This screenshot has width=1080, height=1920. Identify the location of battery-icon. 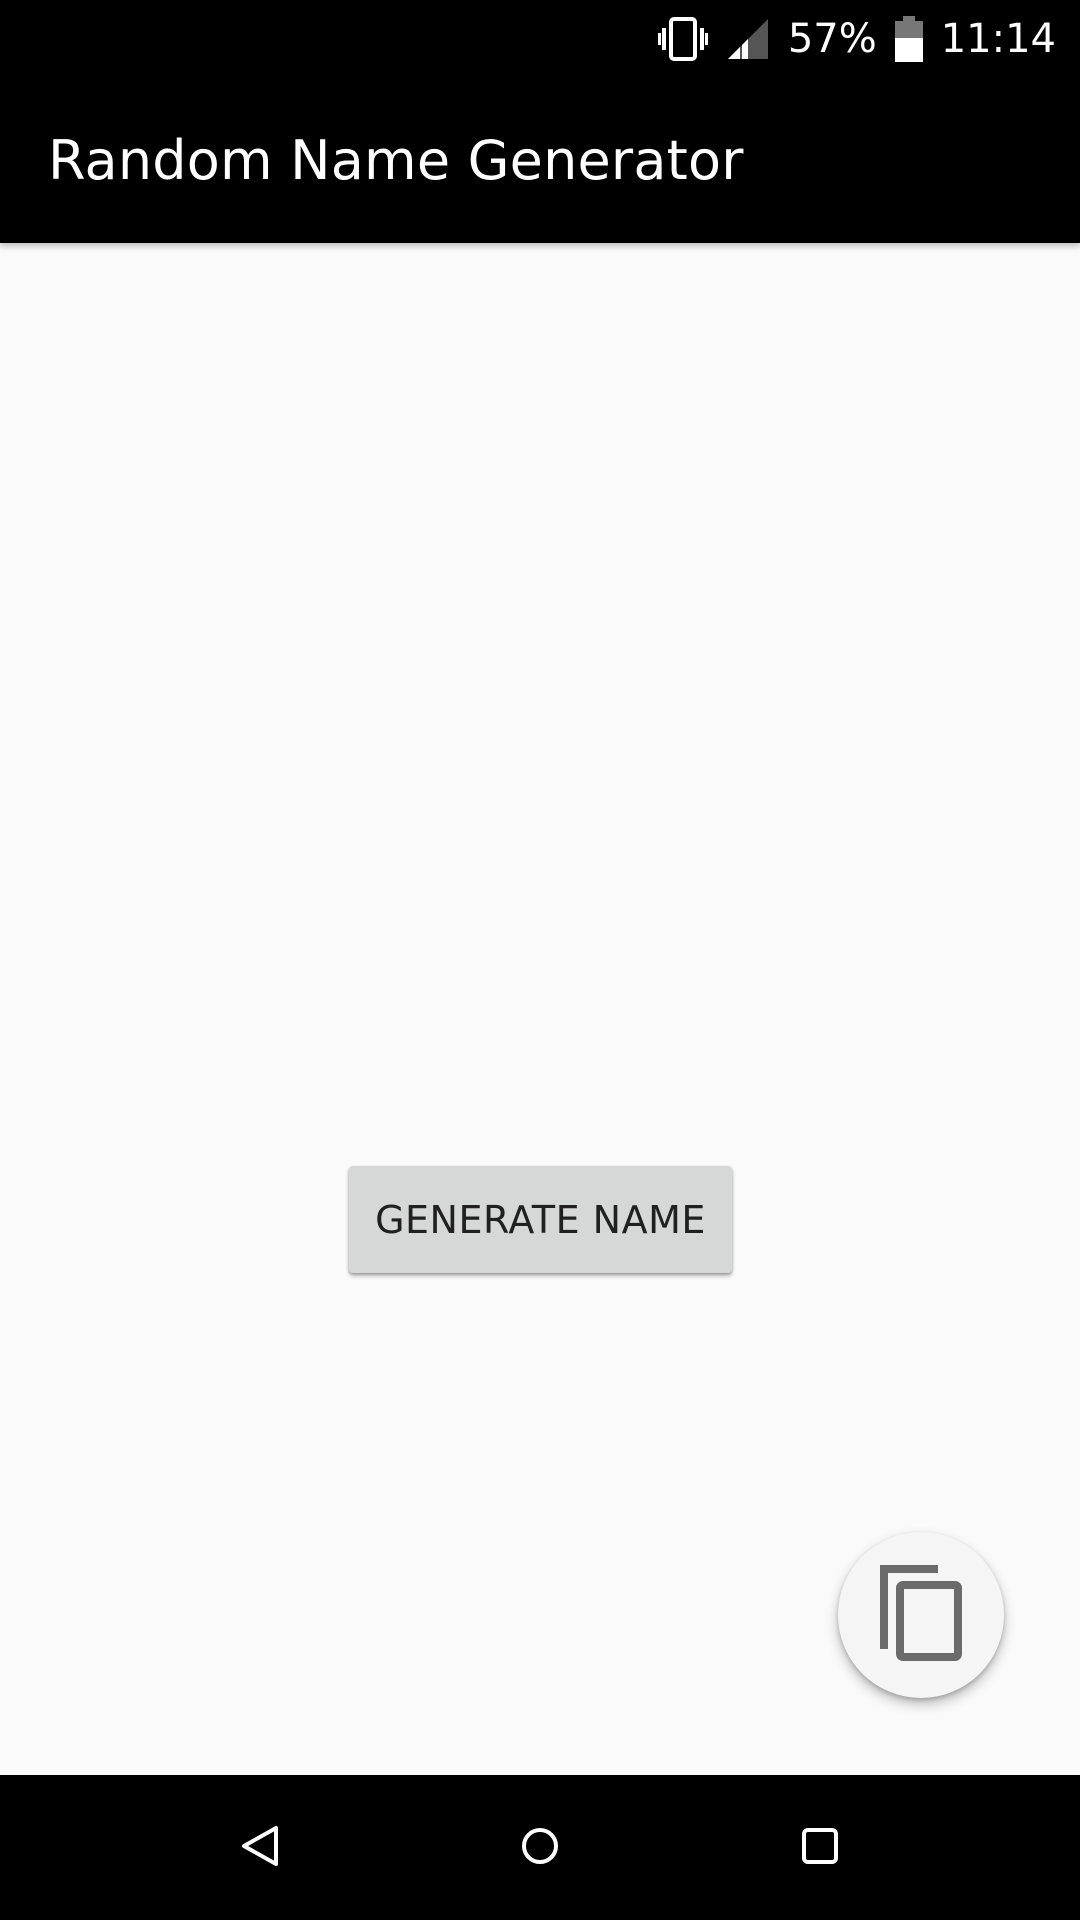
(908, 39).